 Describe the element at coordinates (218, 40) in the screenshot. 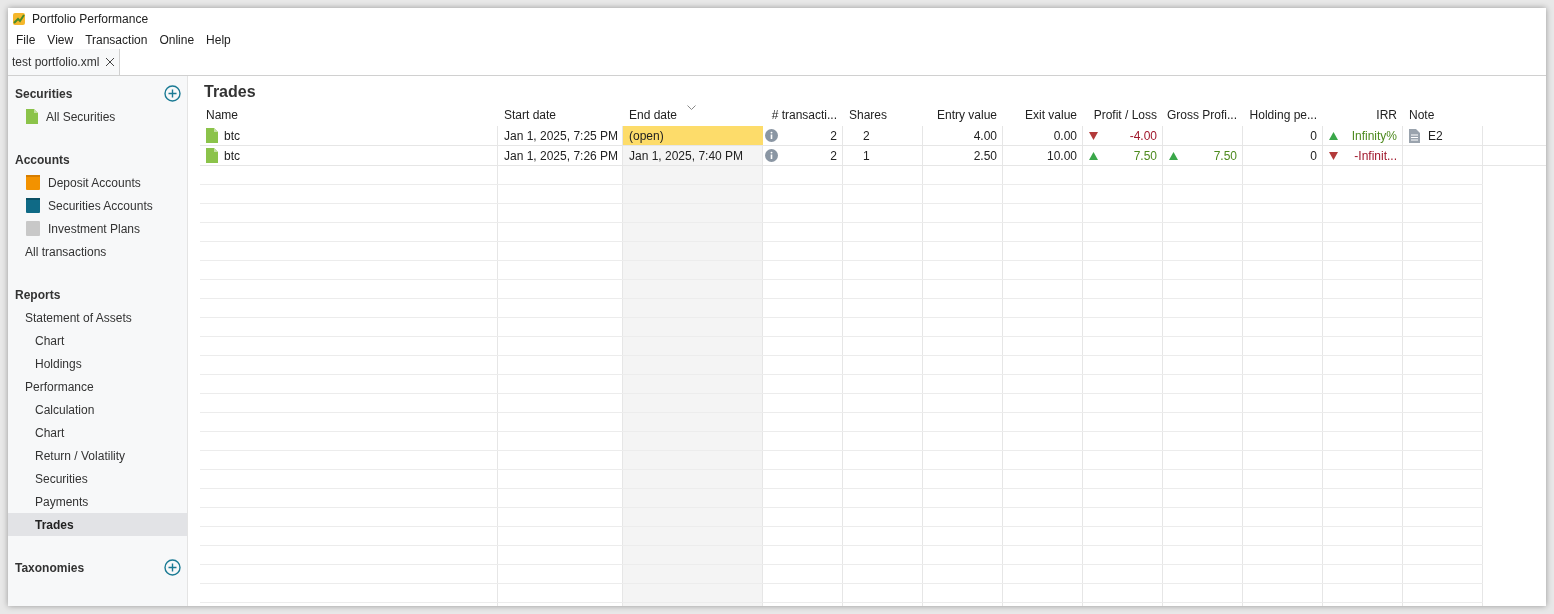

I see `menu-item: Help` at that location.